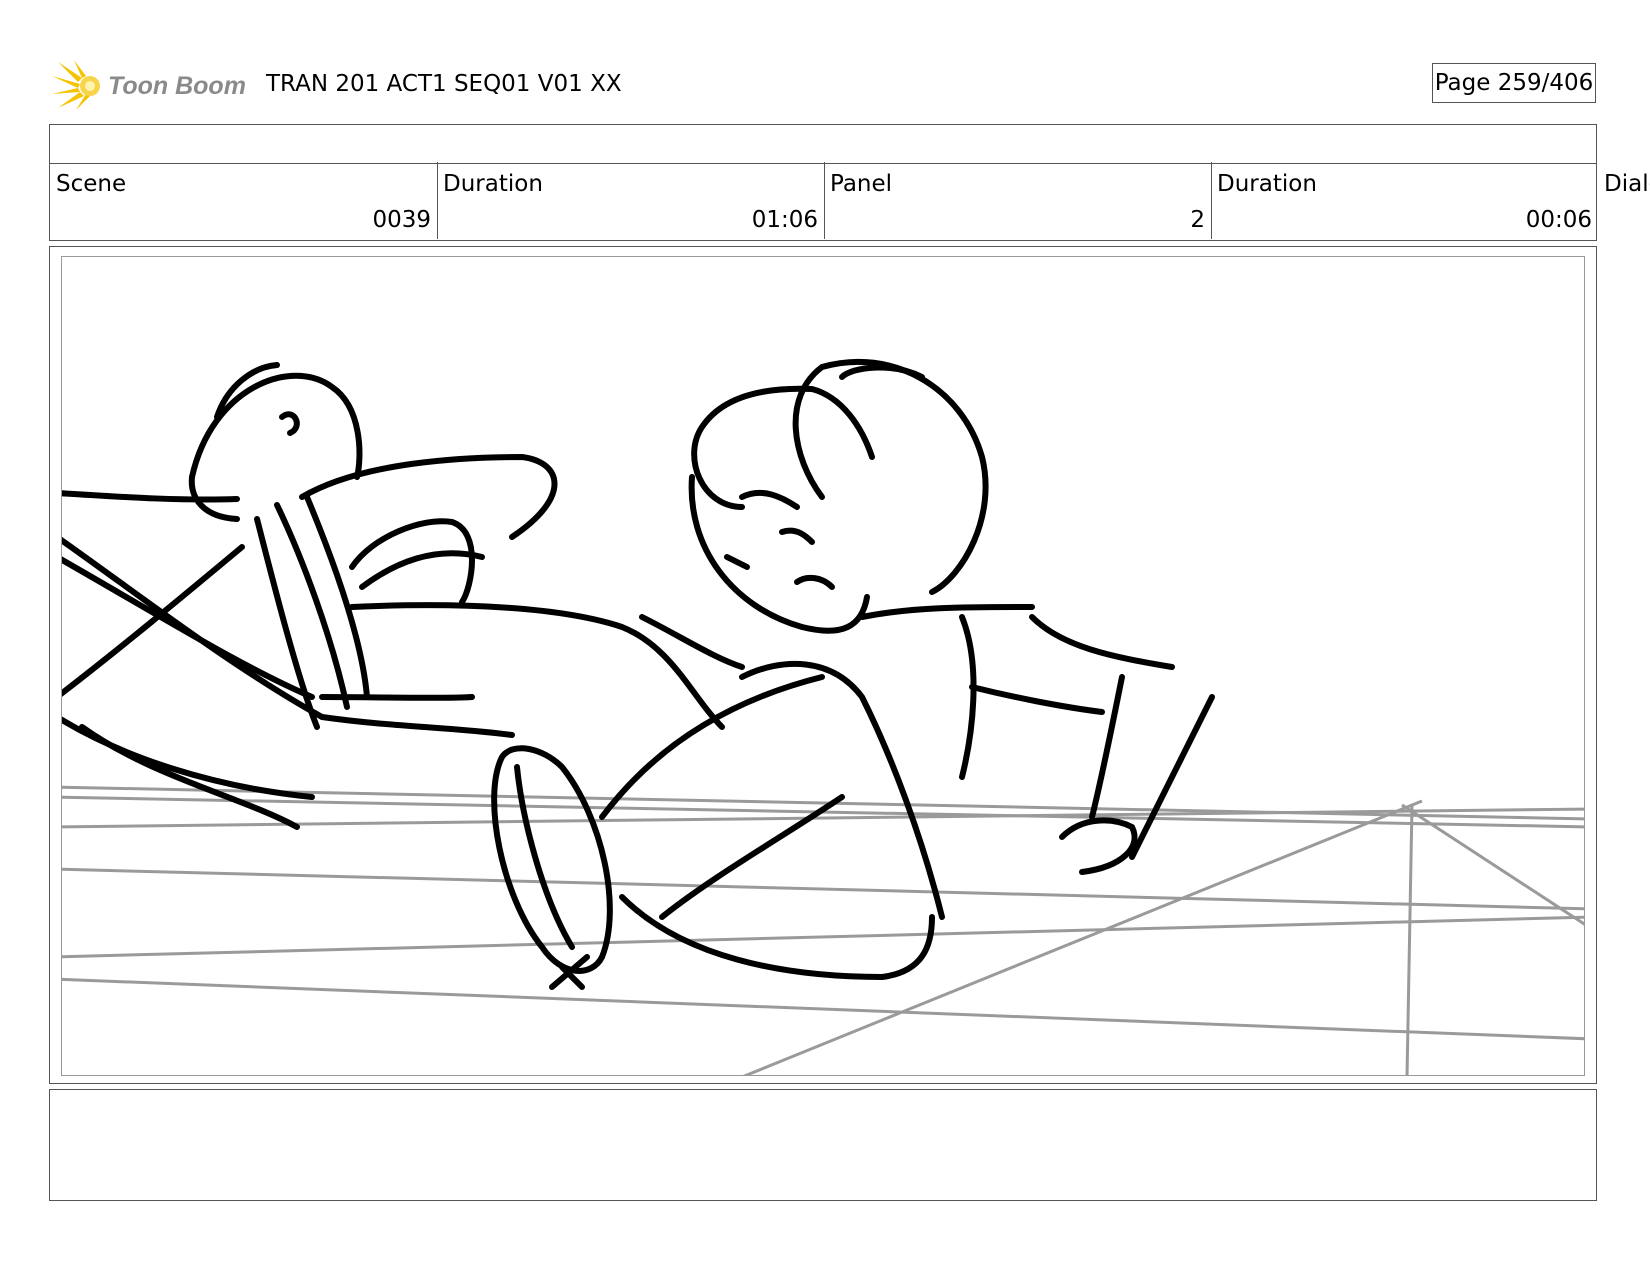 This screenshot has height=1275, width=1650. What do you see at coordinates (784, 220) in the screenshot?
I see `scene-duration-value: 01:06` at bounding box center [784, 220].